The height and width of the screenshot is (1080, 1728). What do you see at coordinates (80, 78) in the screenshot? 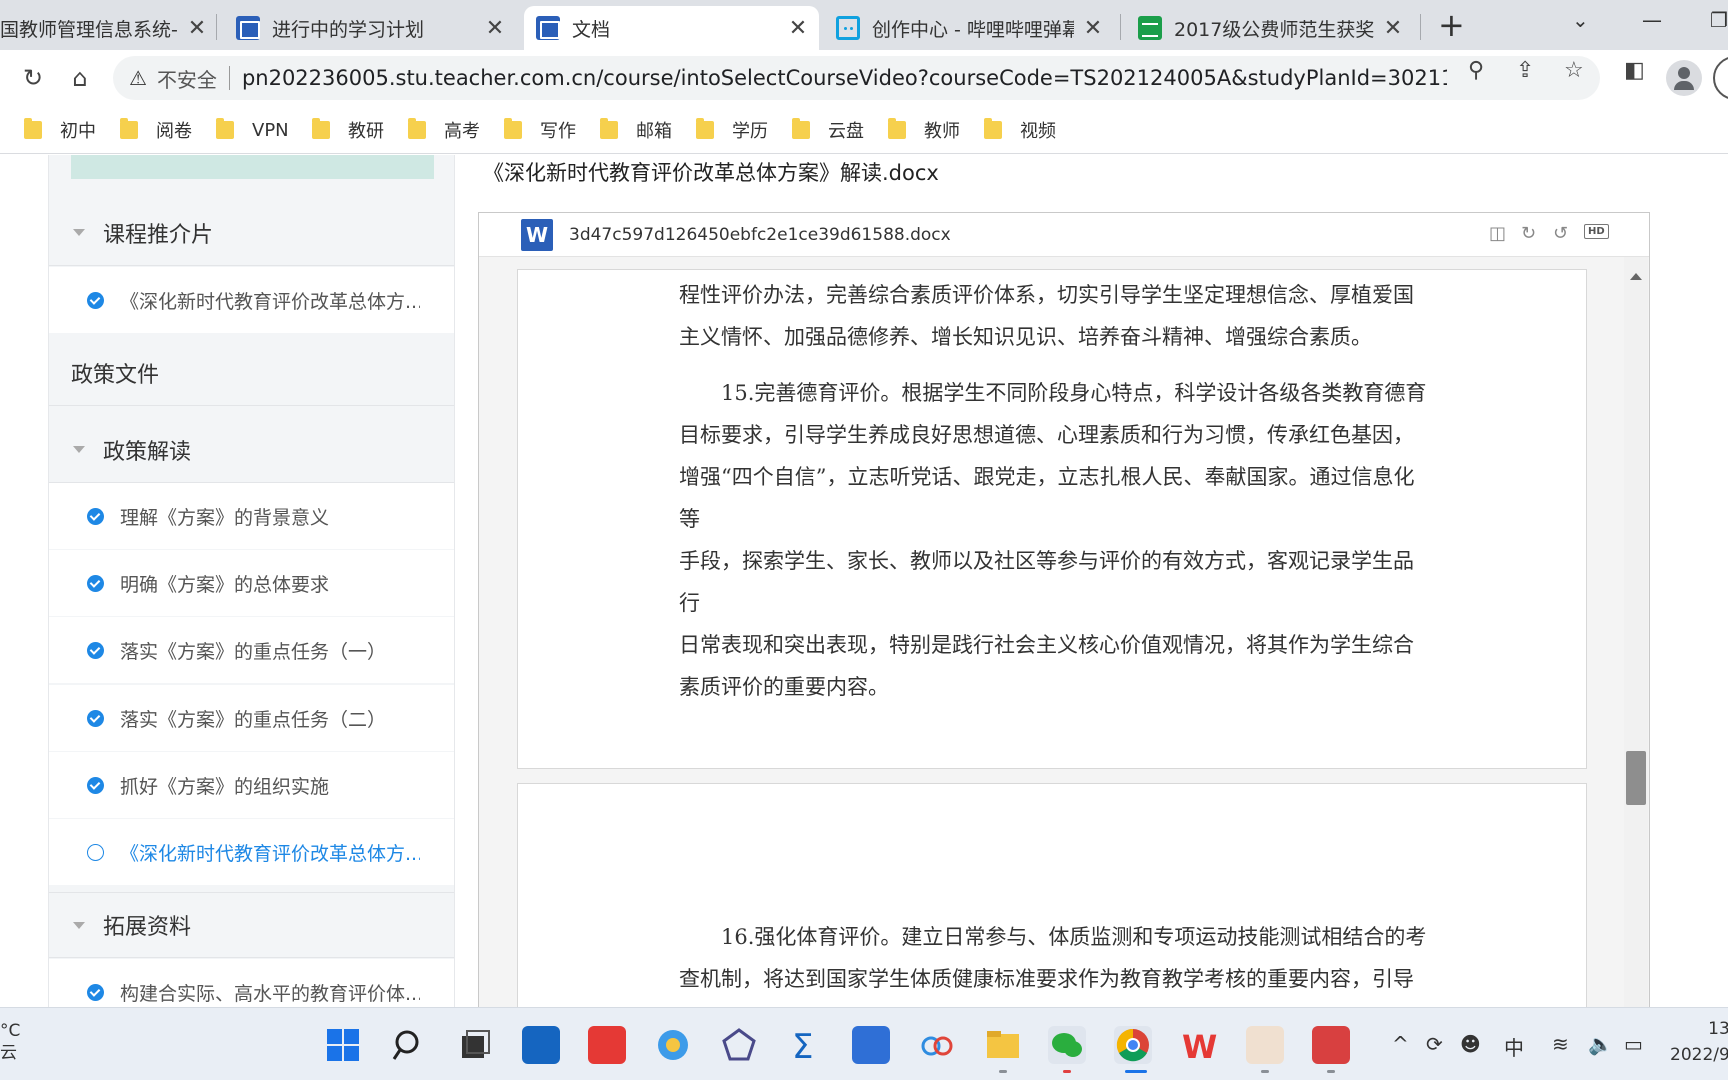
I see `home-icon: ⌂` at bounding box center [80, 78].